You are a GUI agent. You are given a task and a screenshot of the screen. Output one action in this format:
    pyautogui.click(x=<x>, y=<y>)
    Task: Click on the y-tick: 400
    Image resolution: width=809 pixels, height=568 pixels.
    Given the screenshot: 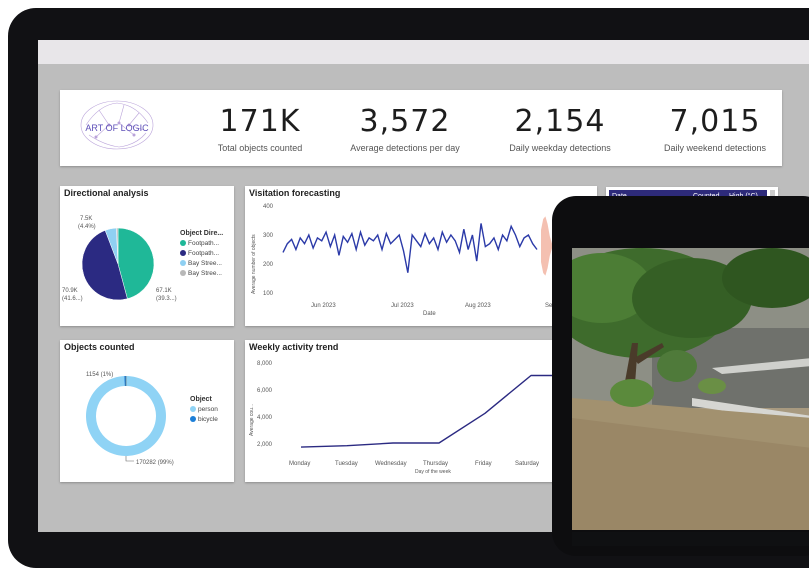 What is the action you would take?
    pyautogui.click(x=268, y=207)
    